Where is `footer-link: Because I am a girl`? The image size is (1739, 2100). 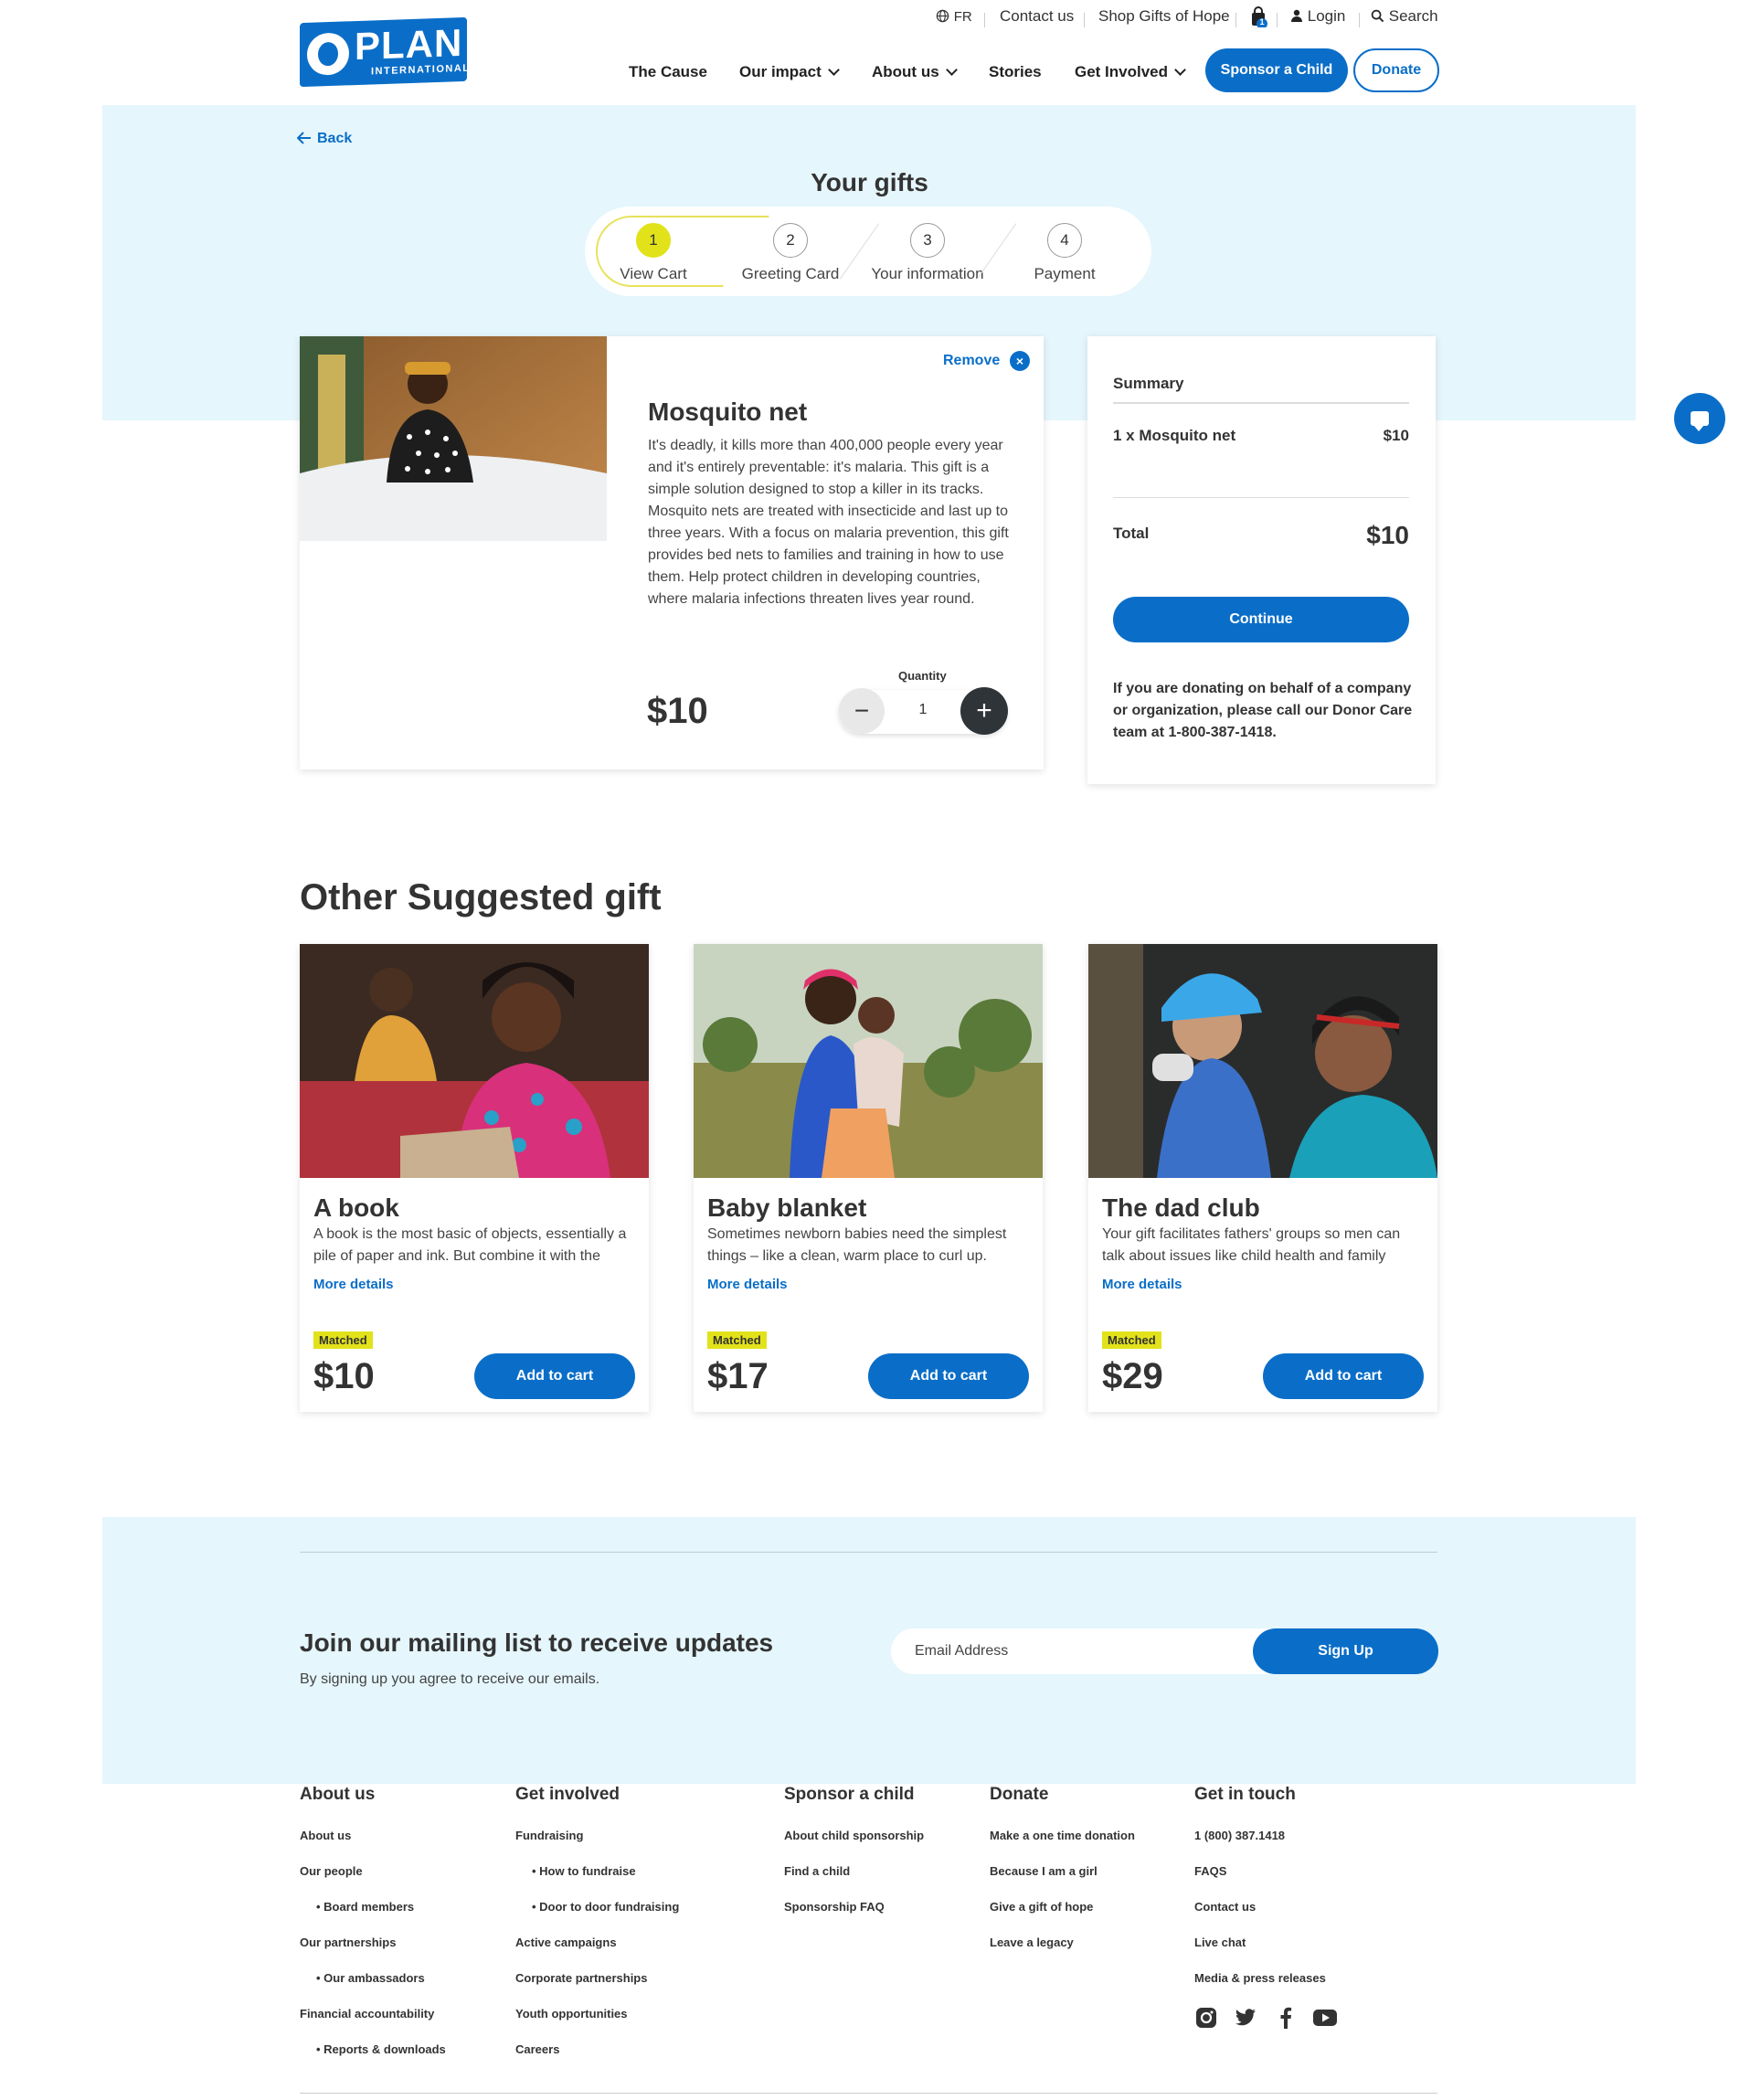
footer-link: Because I am a girl is located at coordinates (1062, 1871).